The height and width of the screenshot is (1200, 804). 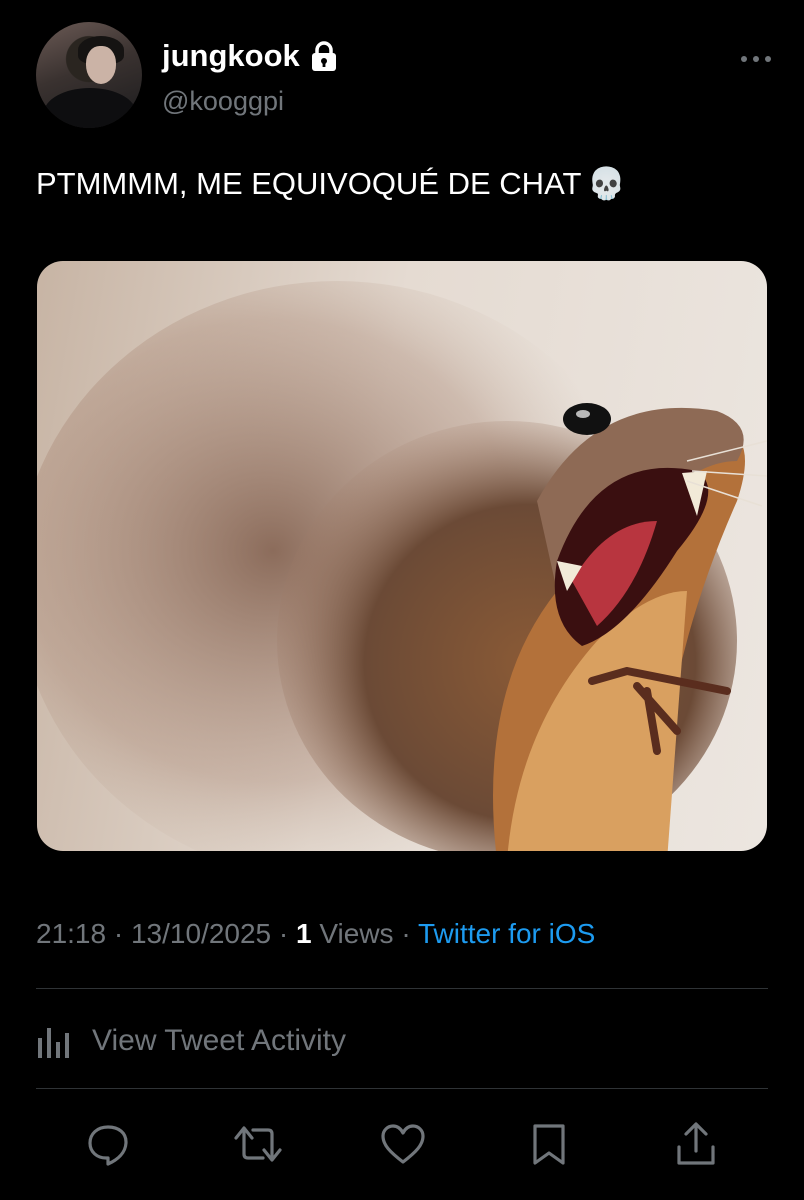 What do you see at coordinates (606, 184) in the screenshot?
I see `skull-emoji: 💀` at bounding box center [606, 184].